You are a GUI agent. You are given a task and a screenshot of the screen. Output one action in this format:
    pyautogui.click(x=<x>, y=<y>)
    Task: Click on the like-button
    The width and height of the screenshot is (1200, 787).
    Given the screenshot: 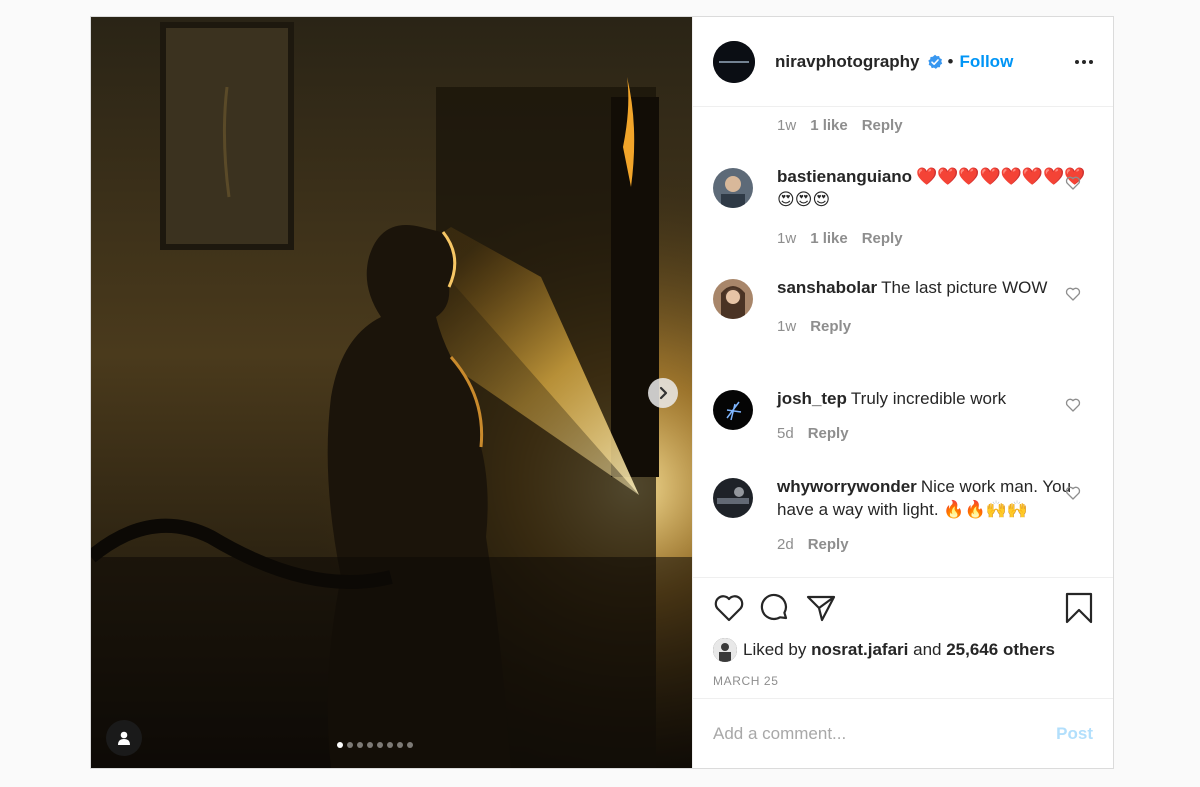 What is the action you would take?
    pyautogui.click(x=729, y=608)
    